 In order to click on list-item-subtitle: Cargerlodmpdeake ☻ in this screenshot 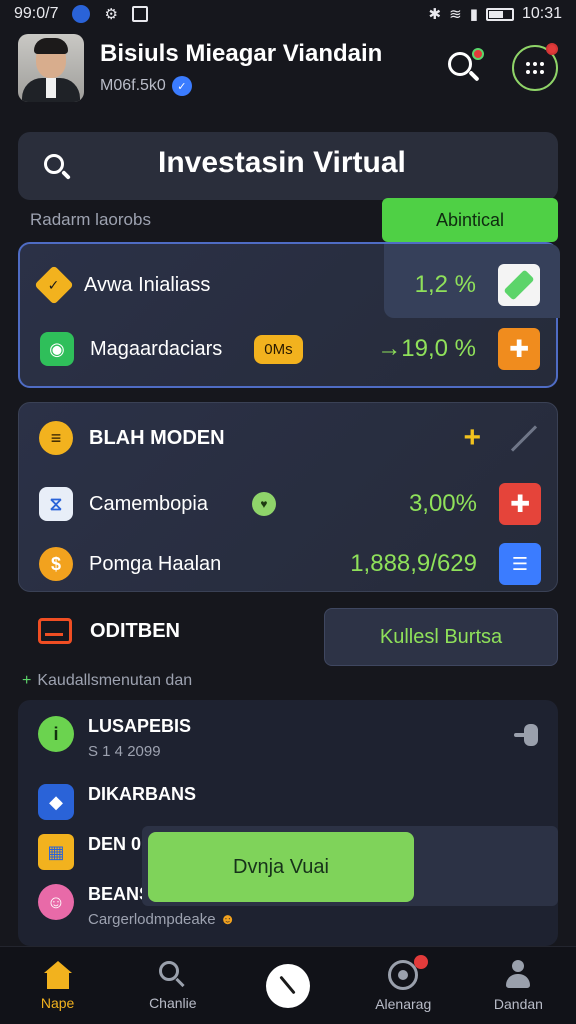, I will do `click(162, 919)`.